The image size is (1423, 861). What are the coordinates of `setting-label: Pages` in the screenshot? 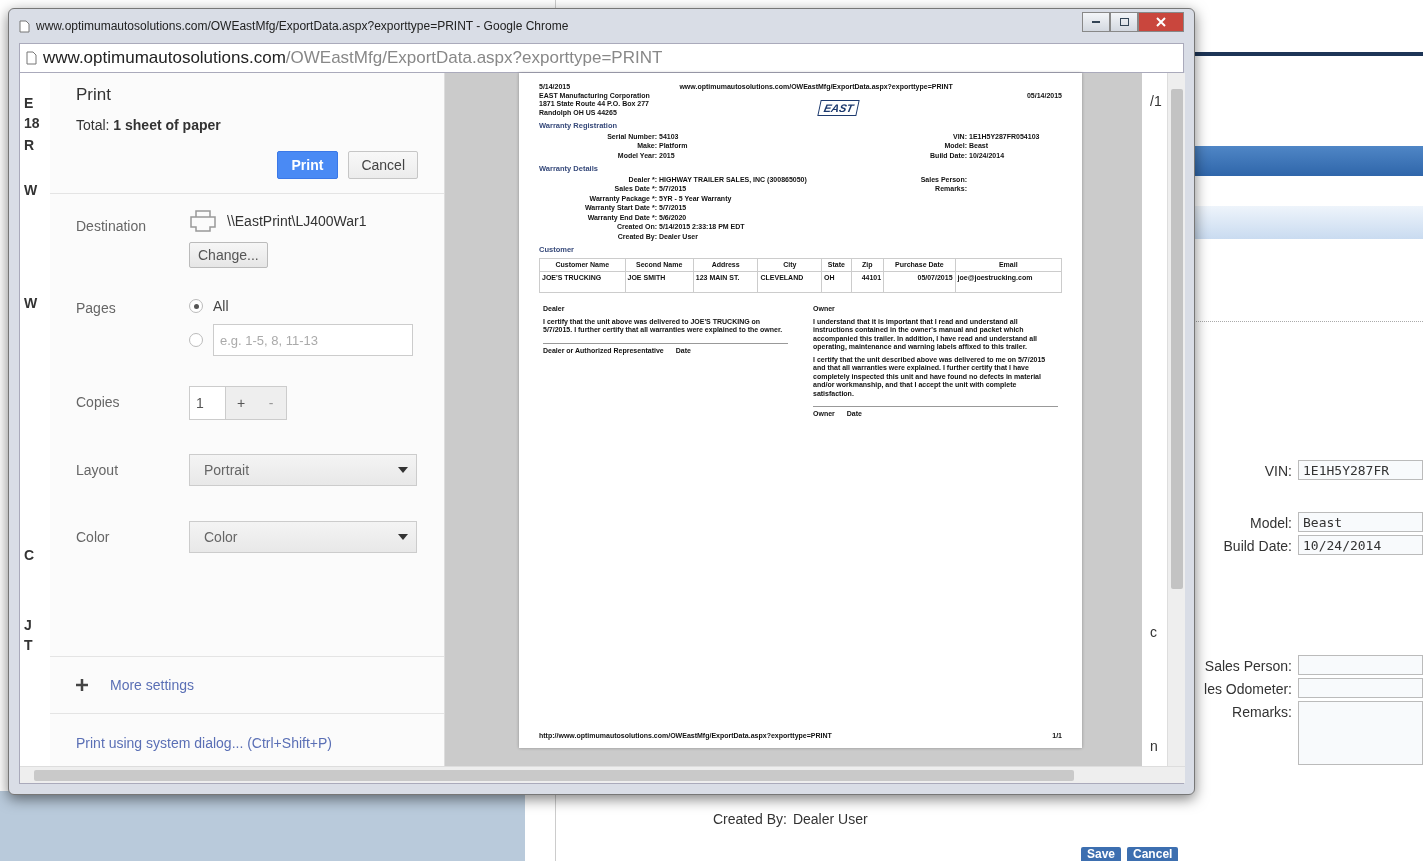 It's located at (96, 308).